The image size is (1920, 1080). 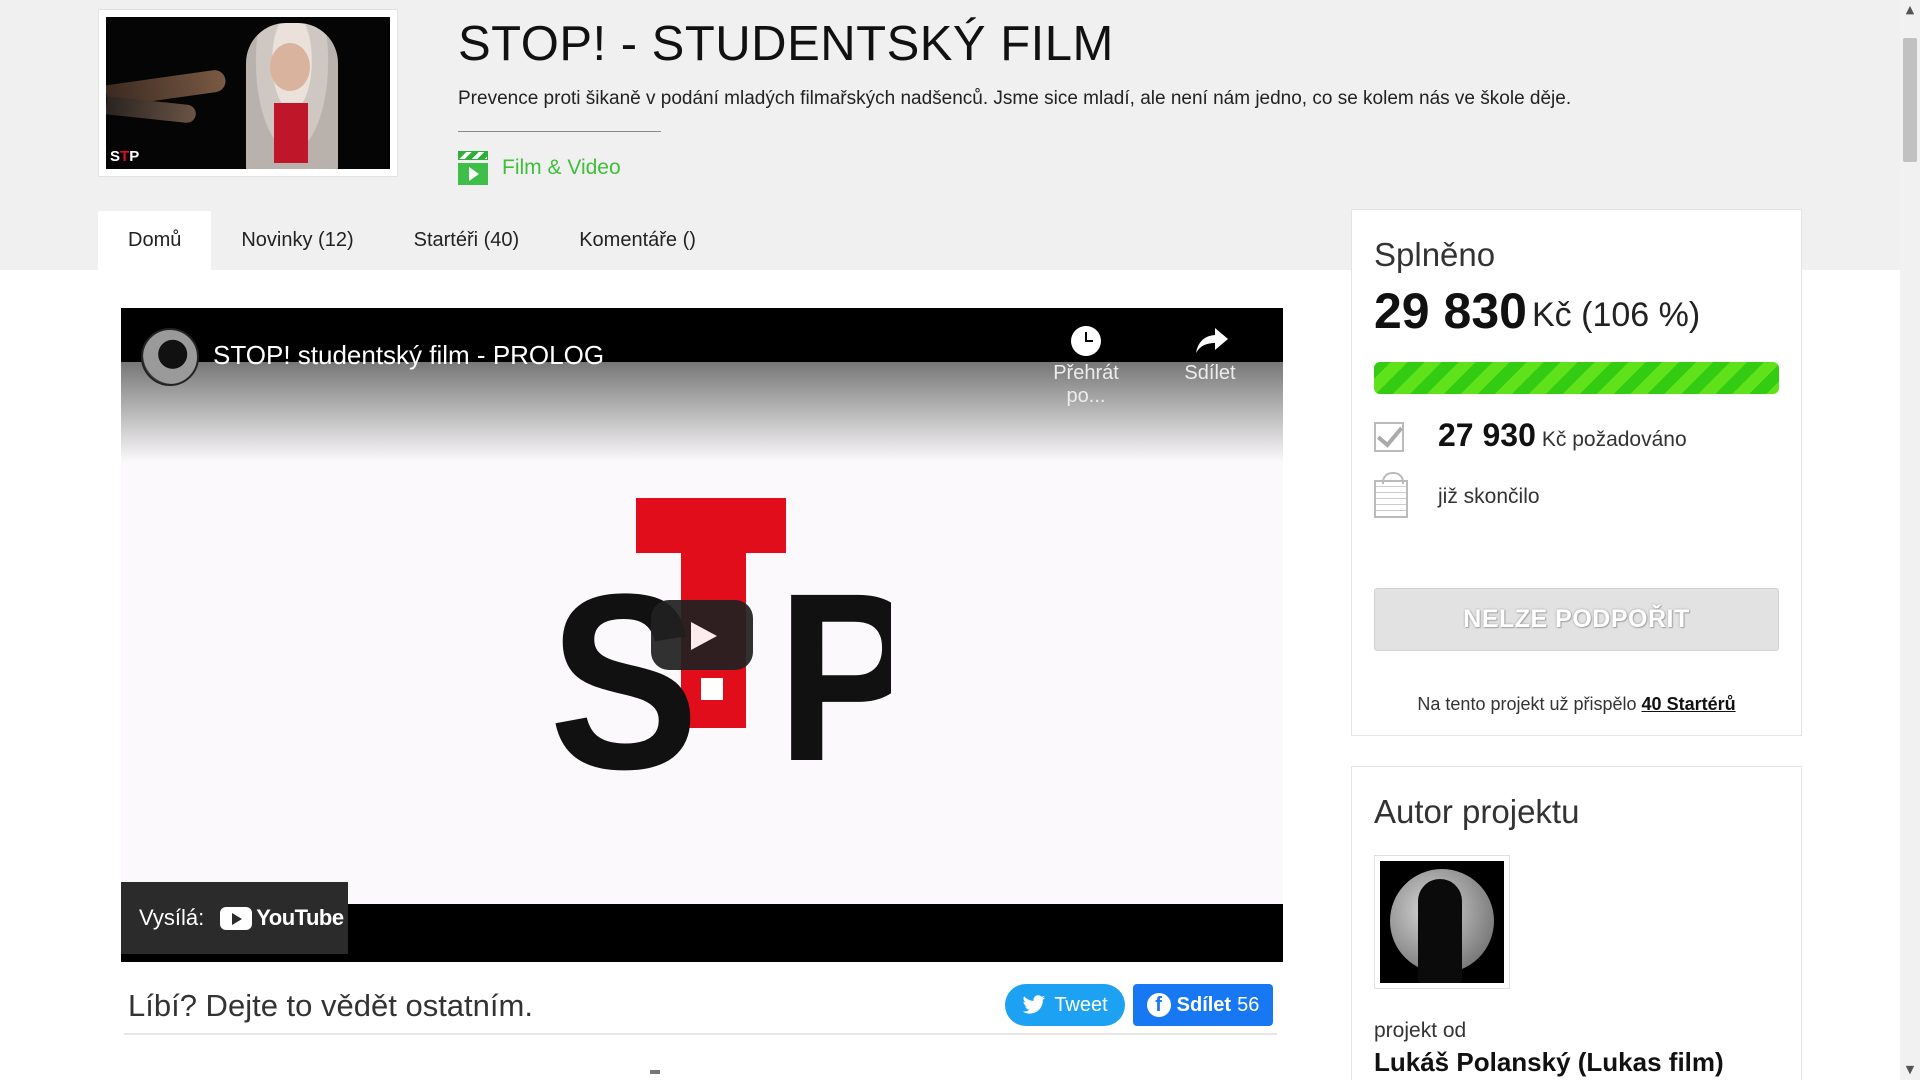 I want to click on facebook-share-count: 56, so click(x=1248, y=1004).